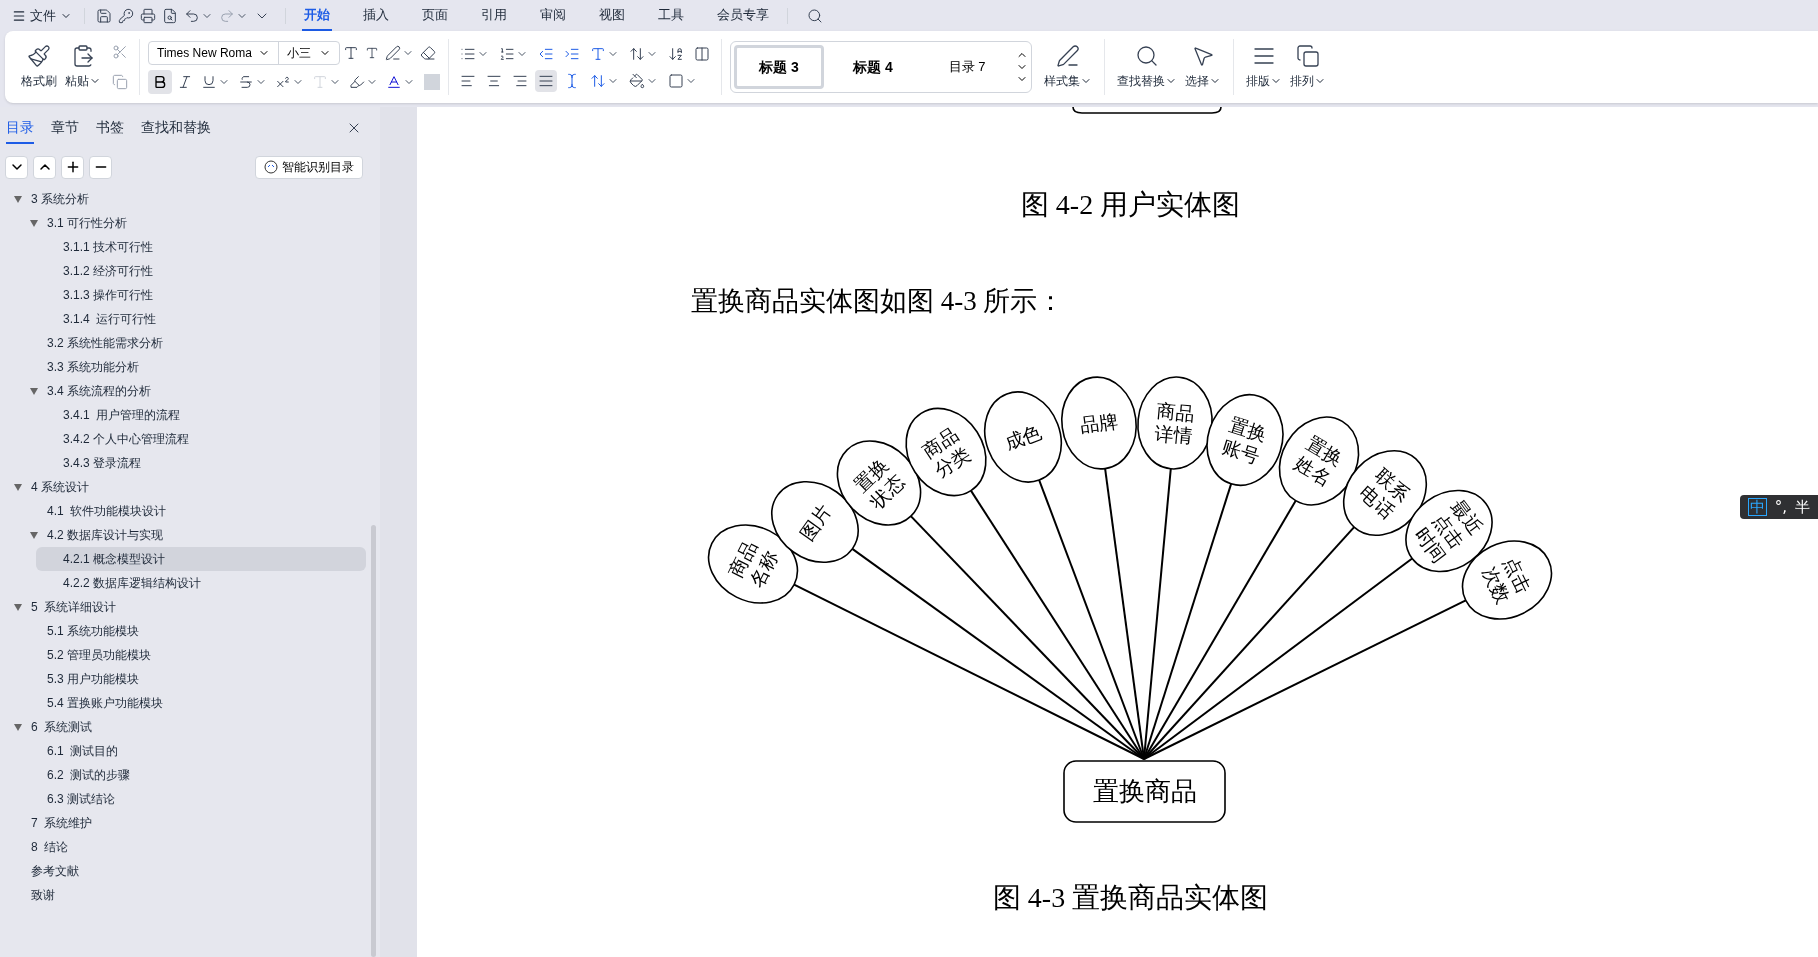 The width and height of the screenshot is (1818, 957). I want to click on toc-item: 3.1 可行性分析, so click(193, 223).